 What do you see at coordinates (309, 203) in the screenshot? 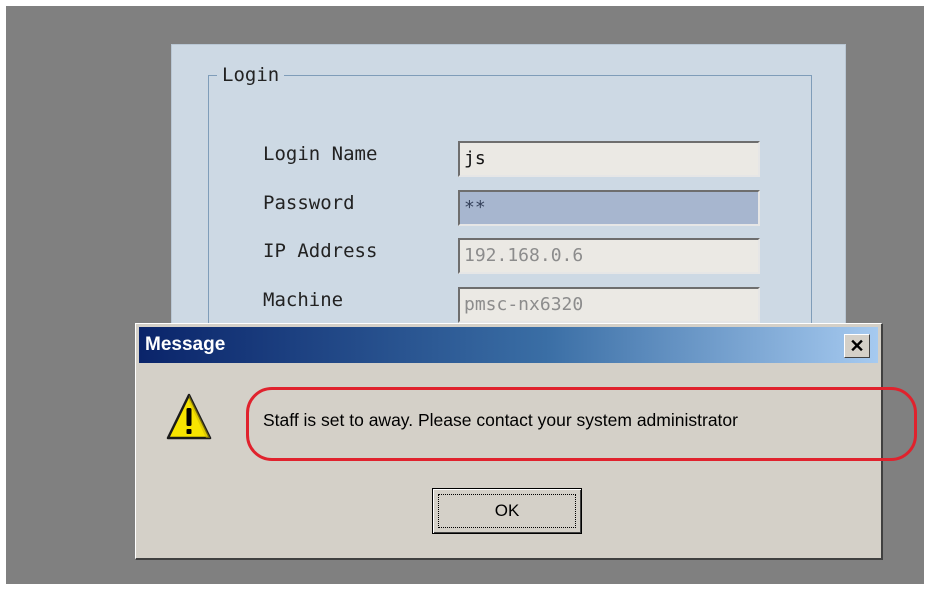
I see `password-label: Password` at bounding box center [309, 203].